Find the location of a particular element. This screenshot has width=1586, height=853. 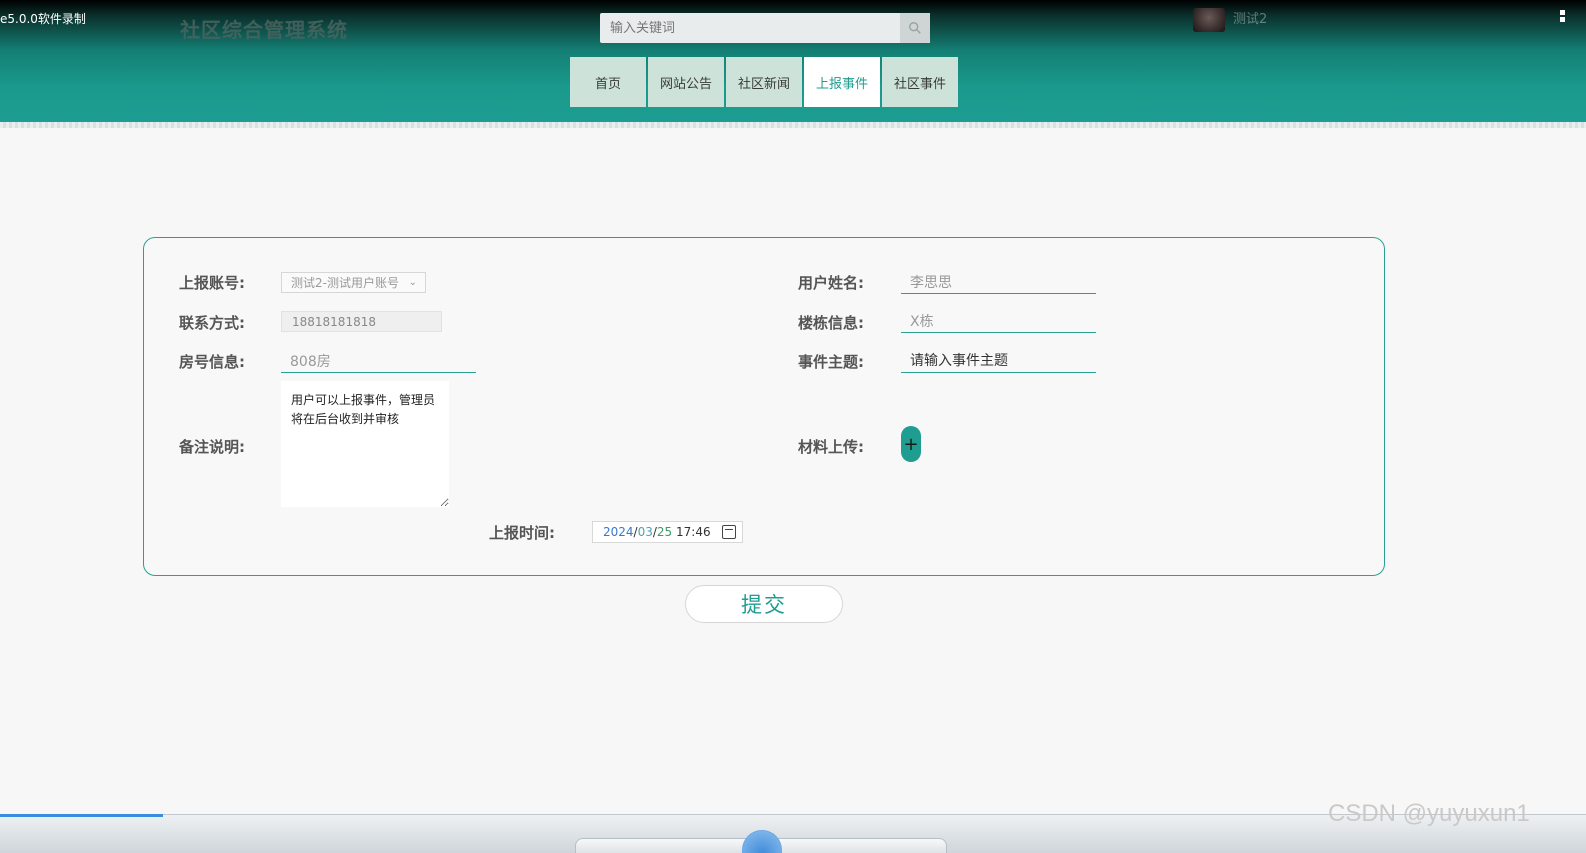

contact-label: 联系方式: is located at coordinates (212, 323).